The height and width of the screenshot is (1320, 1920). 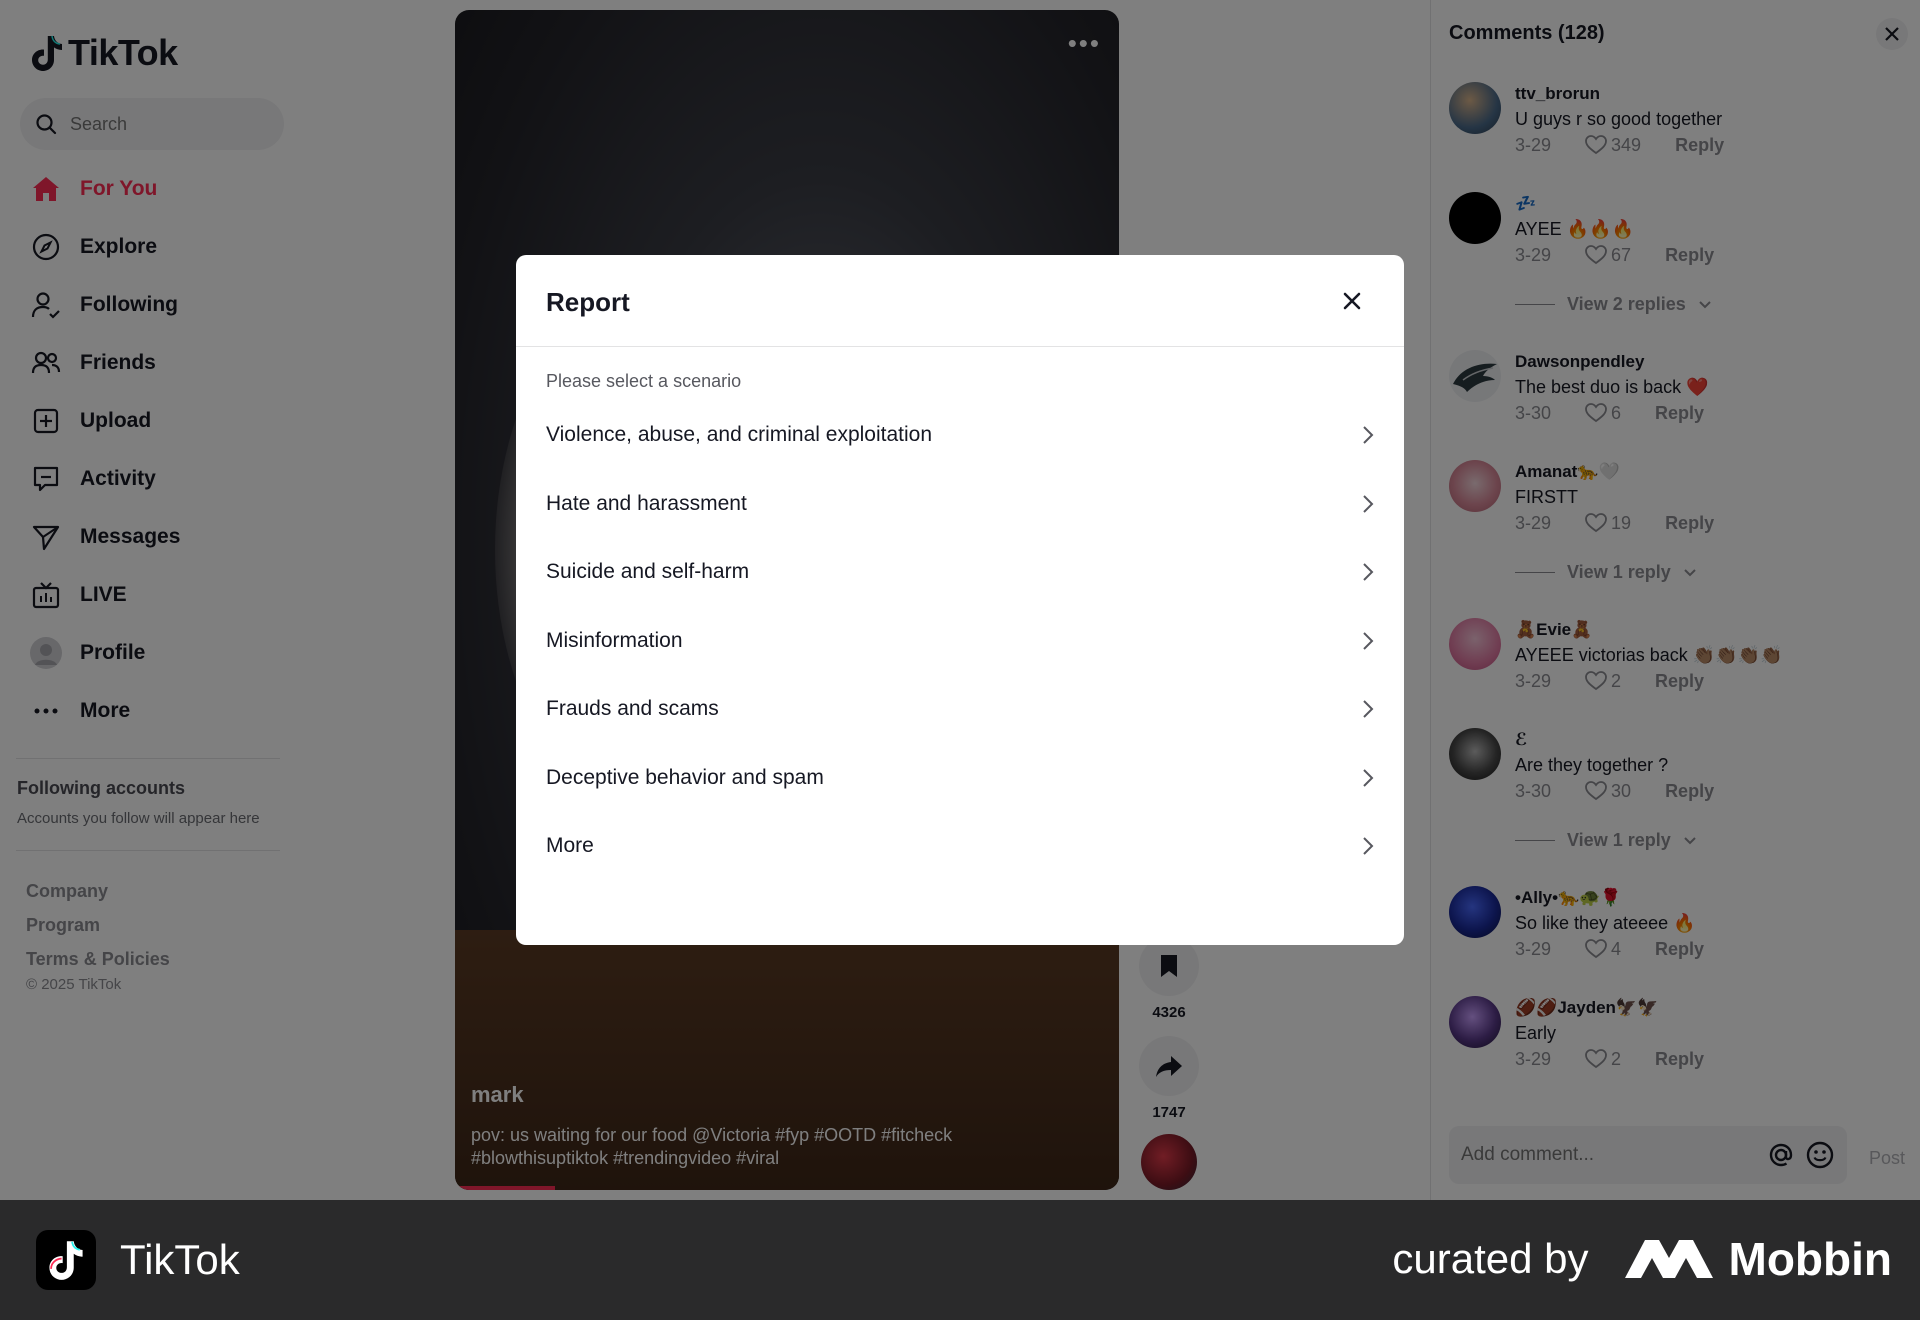 What do you see at coordinates (646, 503) in the screenshot?
I see `report-option-label: Hate and harassment` at bounding box center [646, 503].